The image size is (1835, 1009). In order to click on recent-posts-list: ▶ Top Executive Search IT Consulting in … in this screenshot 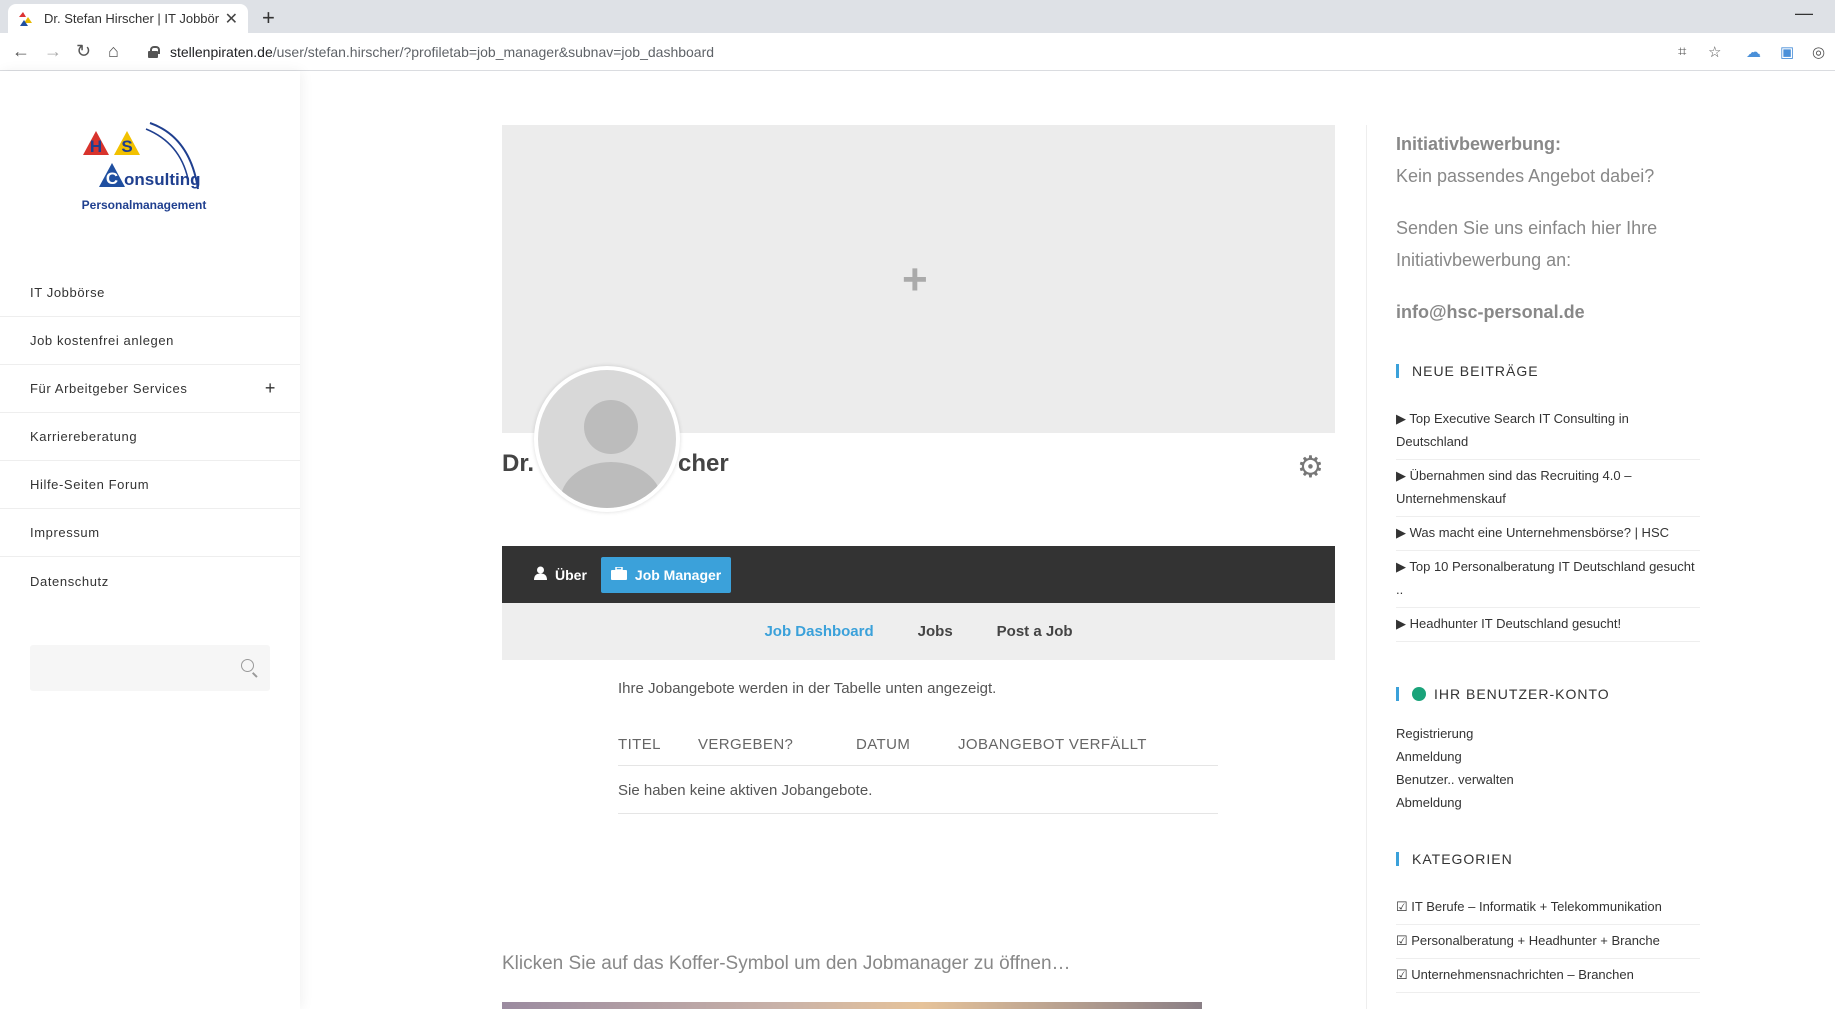, I will do `click(1548, 522)`.